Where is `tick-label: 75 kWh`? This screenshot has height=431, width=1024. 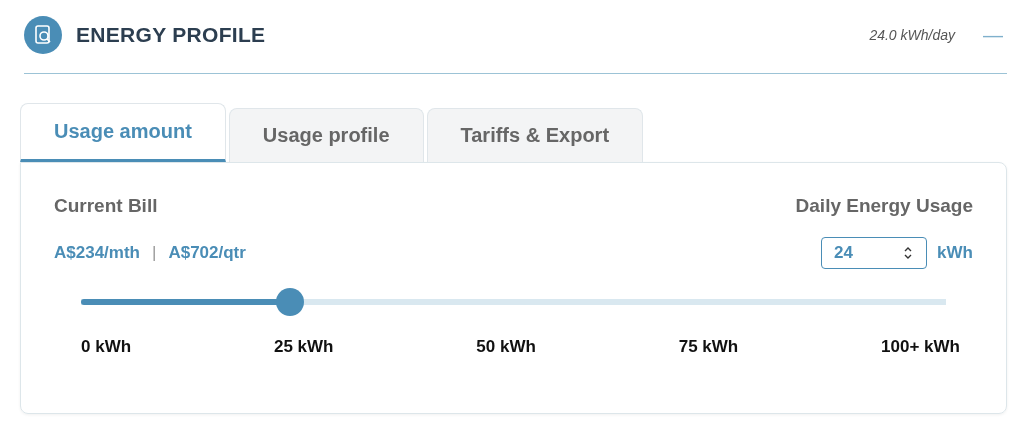 tick-label: 75 kWh is located at coordinates (708, 347).